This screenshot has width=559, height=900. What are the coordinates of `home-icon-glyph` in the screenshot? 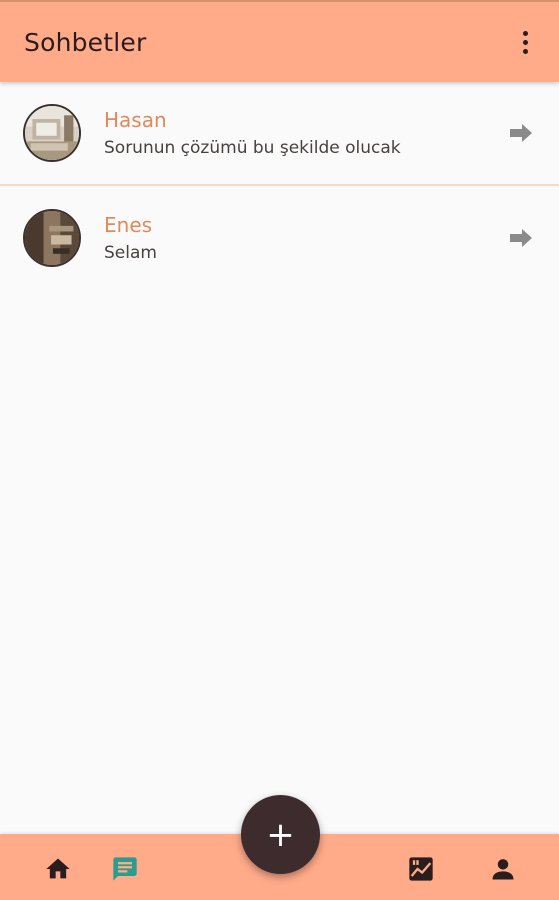 It's located at (58, 868).